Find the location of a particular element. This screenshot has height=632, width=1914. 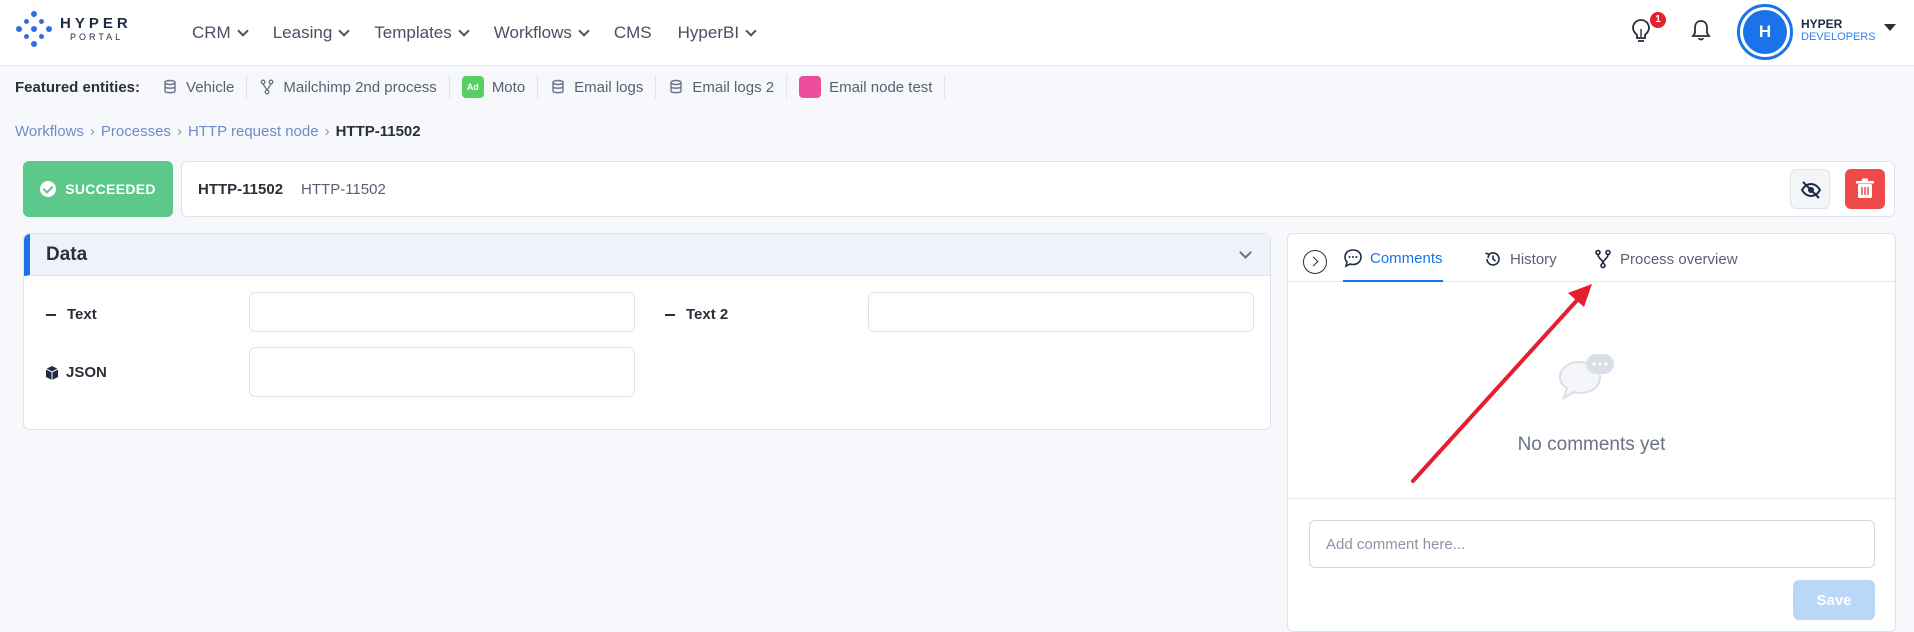

featured-item-moto: Ad Moto is located at coordinates (492, 87).